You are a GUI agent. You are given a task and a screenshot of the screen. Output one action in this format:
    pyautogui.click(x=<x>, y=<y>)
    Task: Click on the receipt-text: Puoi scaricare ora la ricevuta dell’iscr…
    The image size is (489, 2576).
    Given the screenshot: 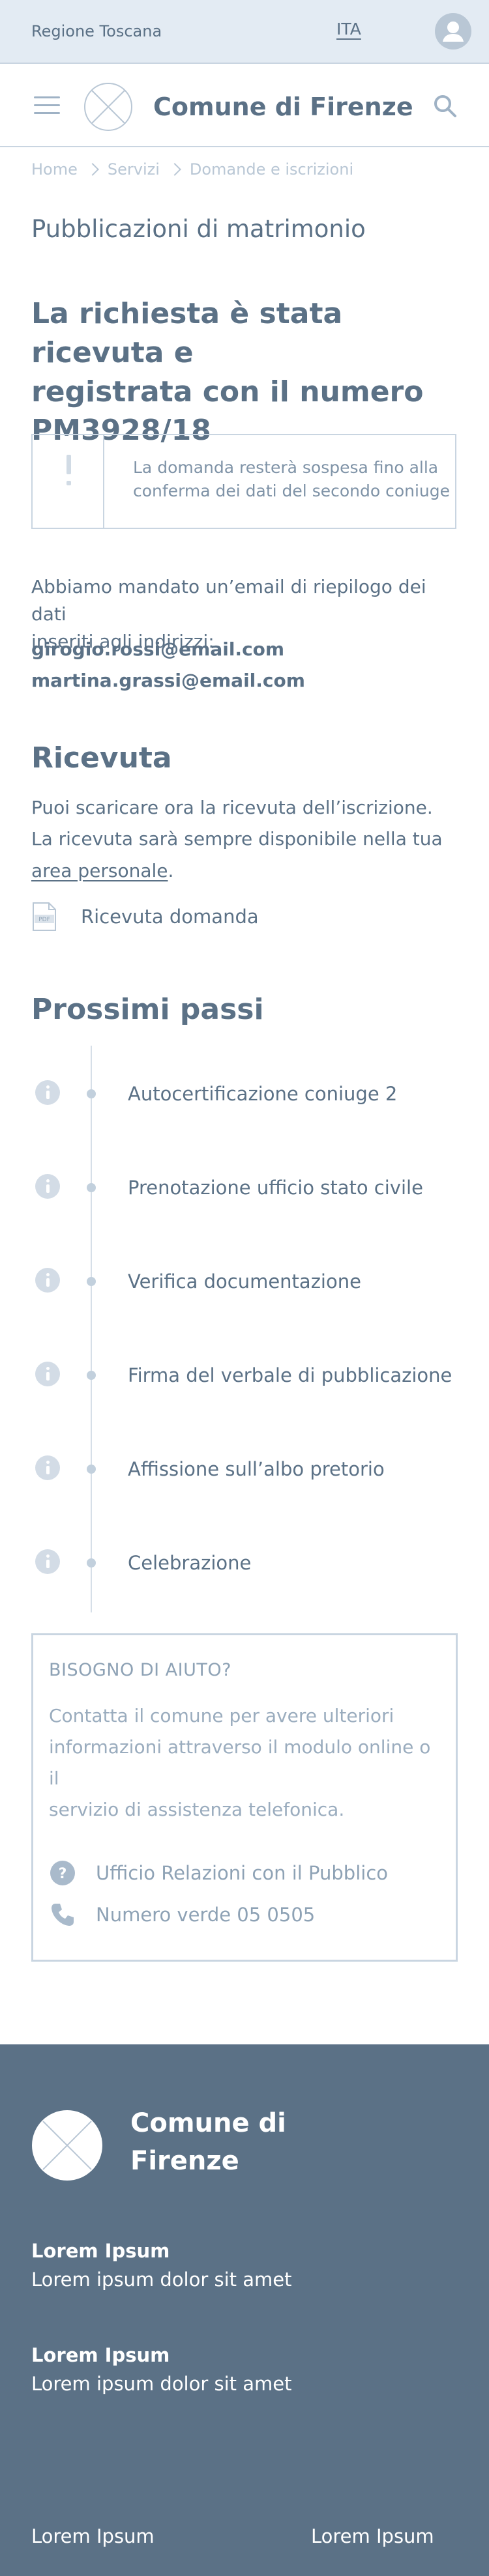 What is the action you would take?
    pyautogui.click(x=247, y=840)
    